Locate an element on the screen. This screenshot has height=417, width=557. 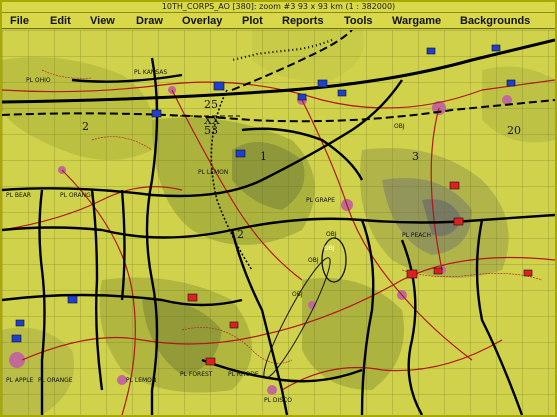
menu-view: View is located at coordinates (102, 21).